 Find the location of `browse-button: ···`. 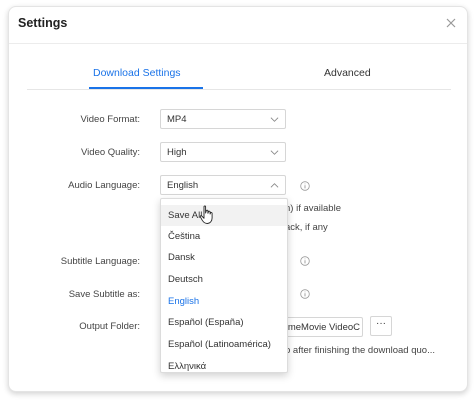

browse-button: ··· is located at coordinates (381, 326).